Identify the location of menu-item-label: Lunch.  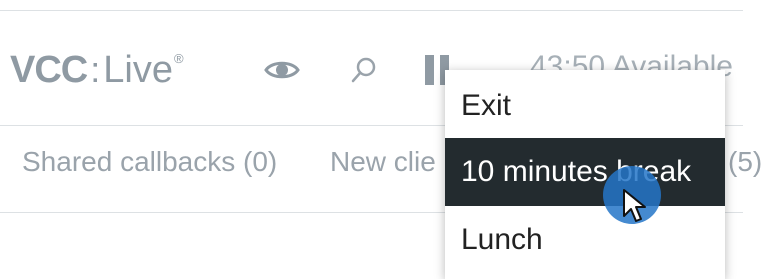
(502, 239).